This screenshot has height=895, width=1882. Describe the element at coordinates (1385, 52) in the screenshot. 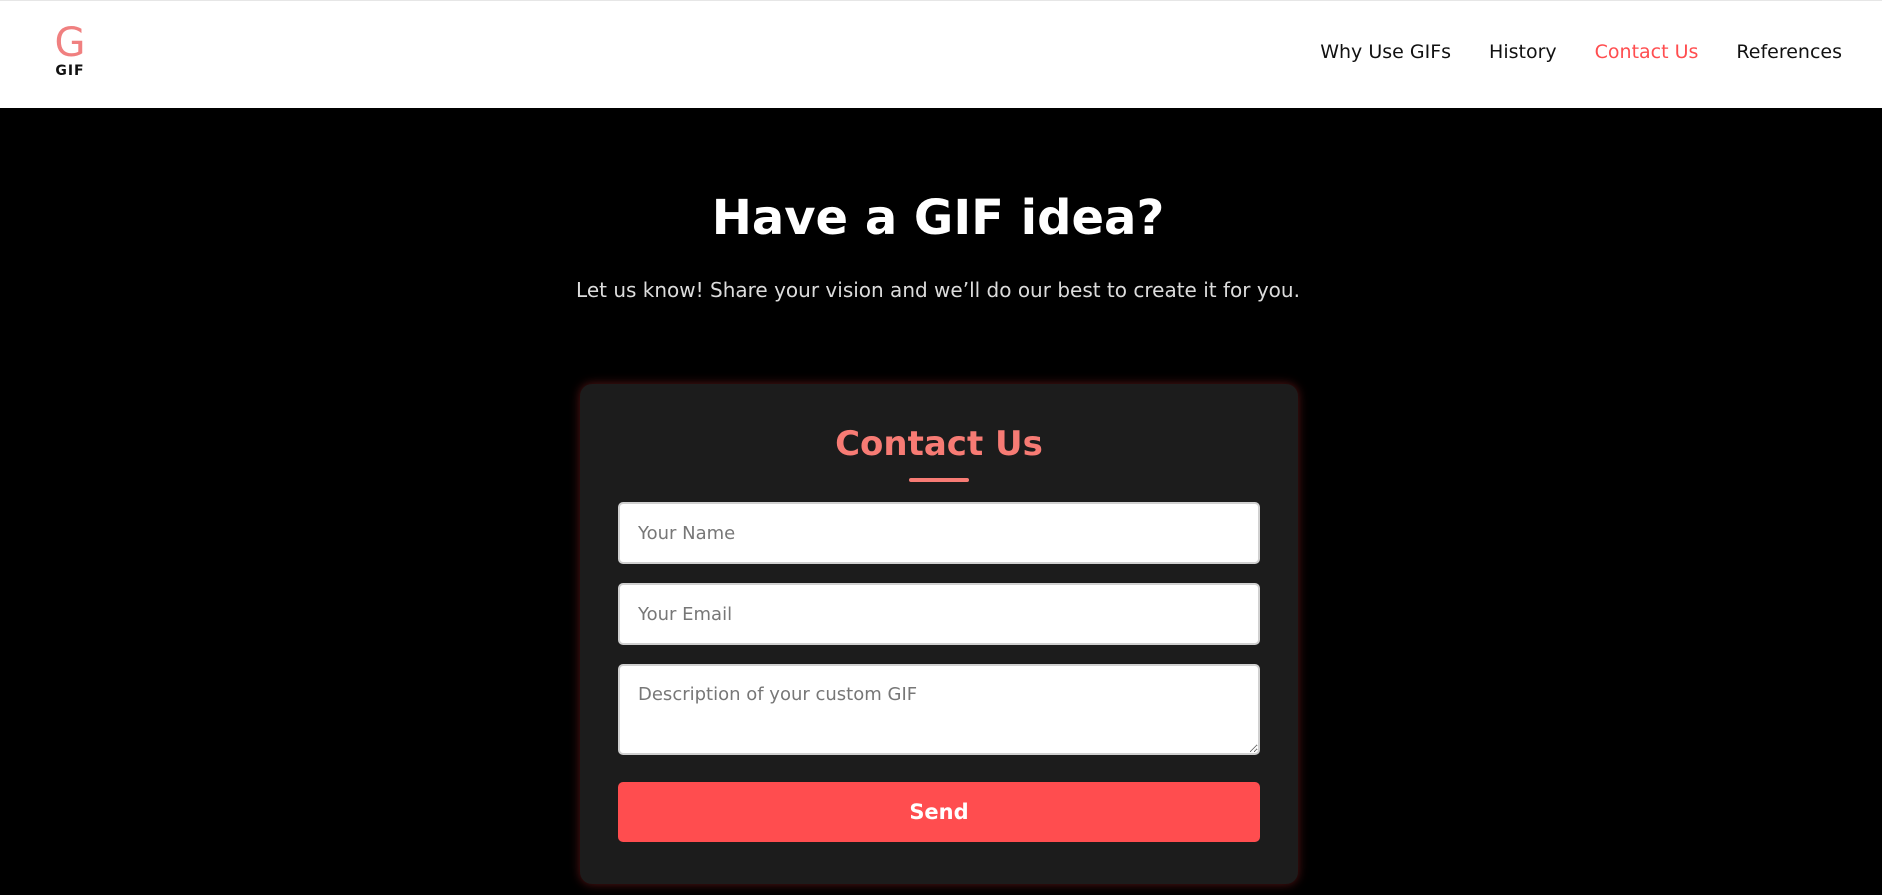

I see `nav-why-use-gifs: Why Use GIFs` at that location.